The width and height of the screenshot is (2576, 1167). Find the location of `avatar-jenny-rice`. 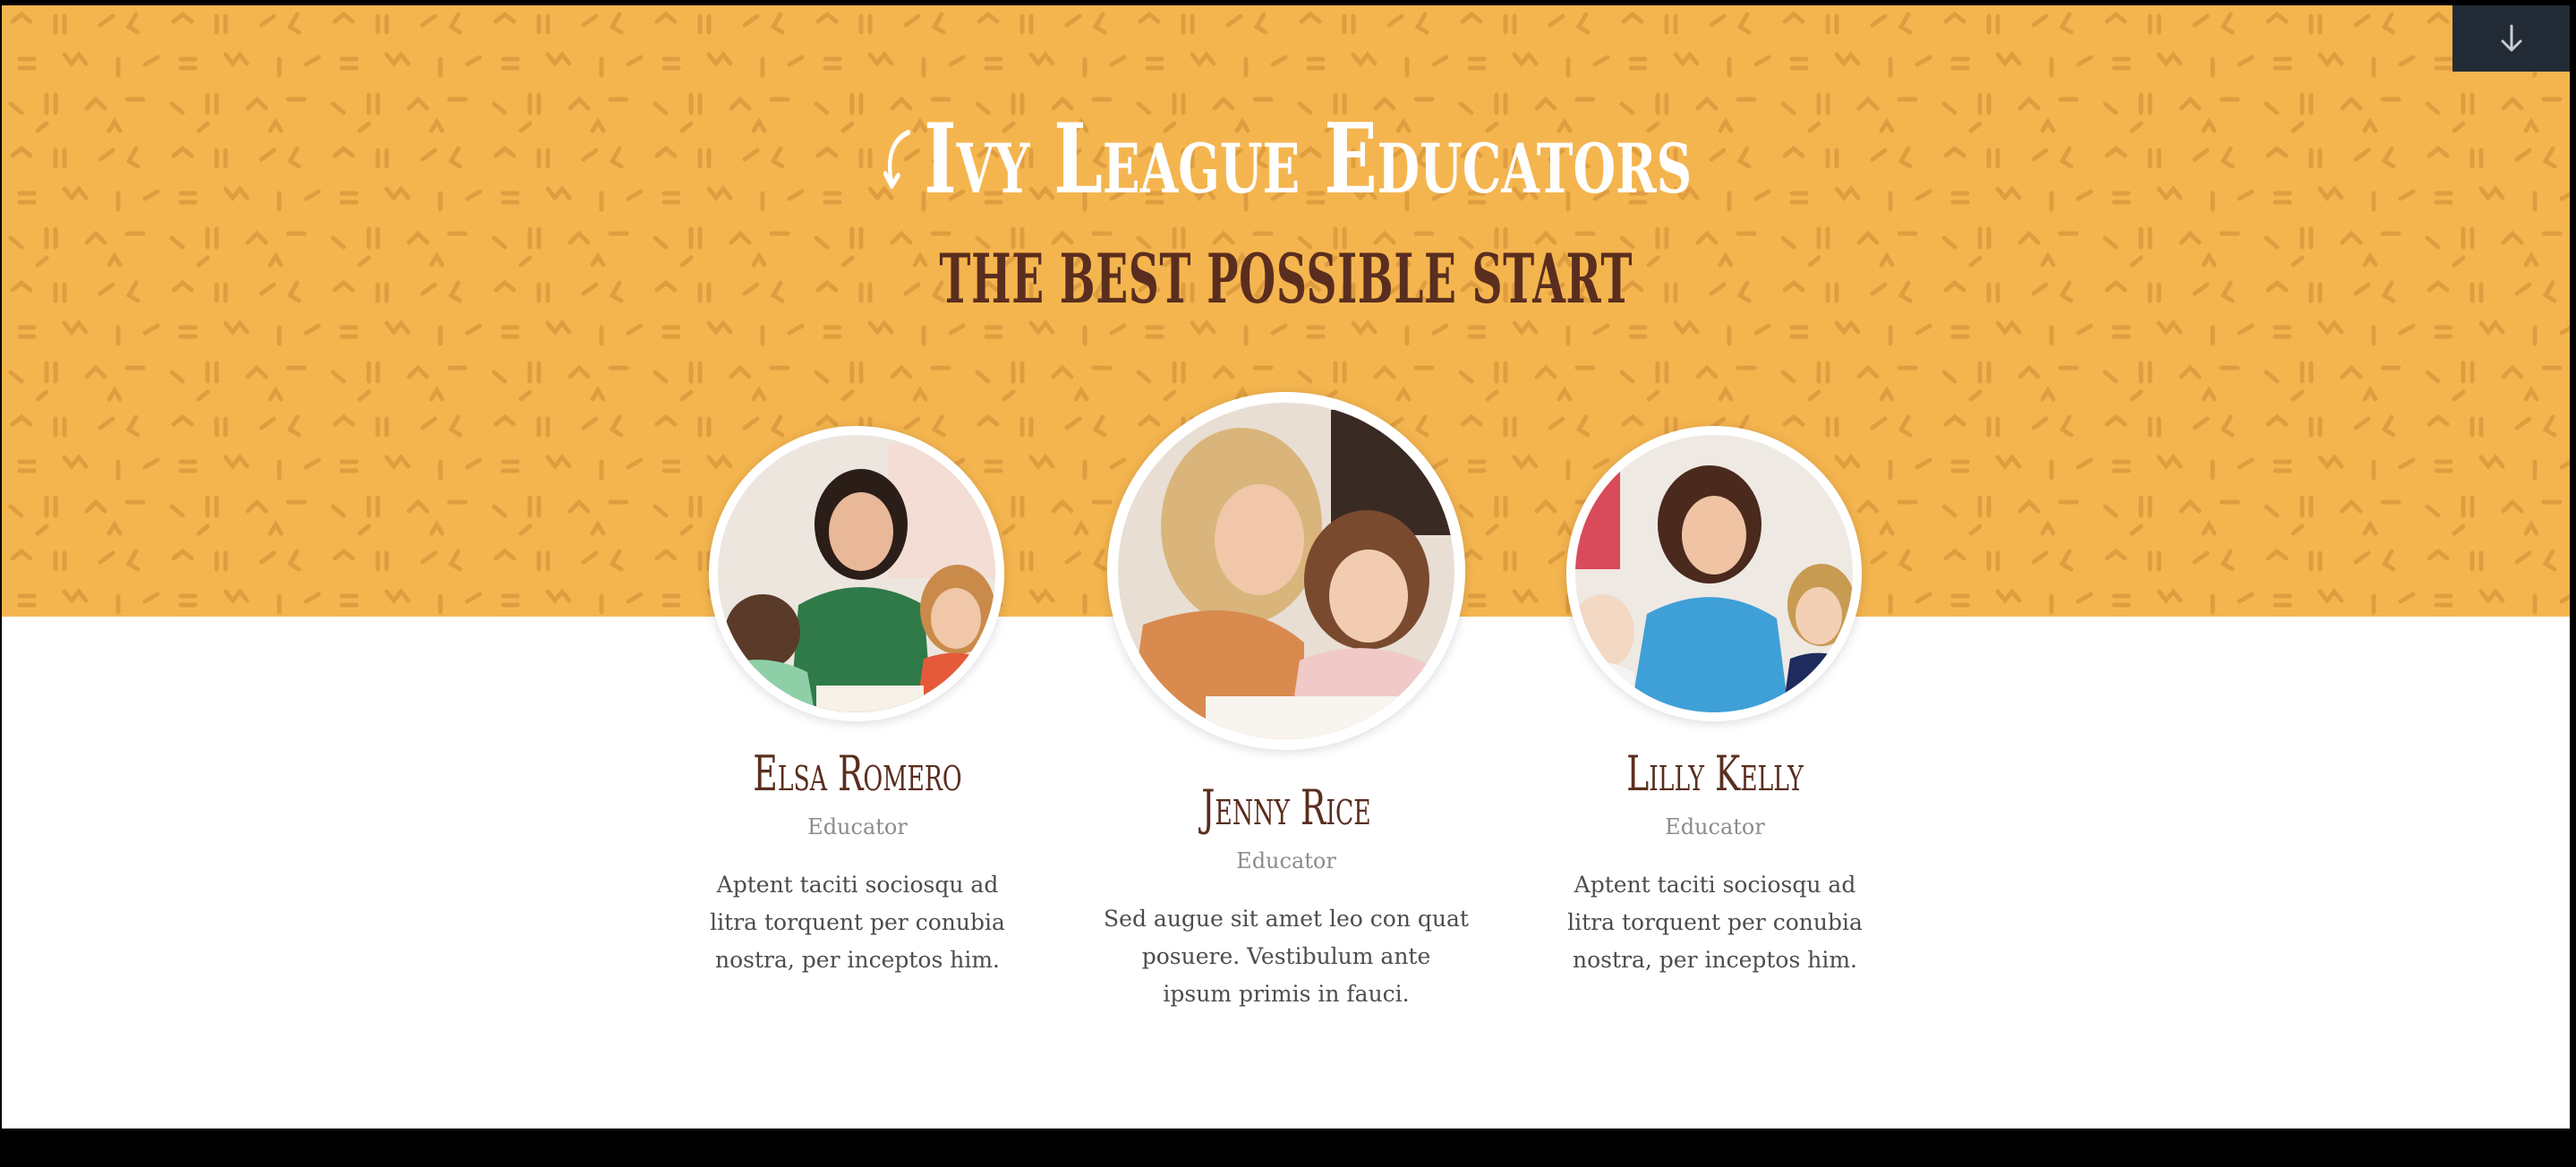

avatar-jenny-rice is located at coordinates (1286, 571).